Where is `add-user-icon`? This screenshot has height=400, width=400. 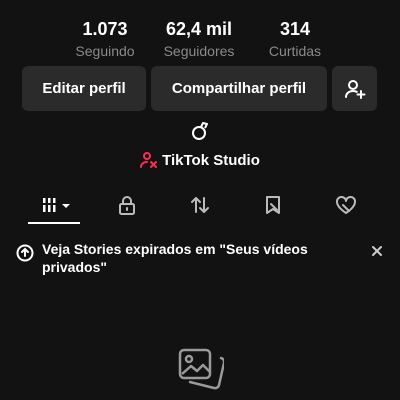 add-user-icon is located at coordinates (354, 89).